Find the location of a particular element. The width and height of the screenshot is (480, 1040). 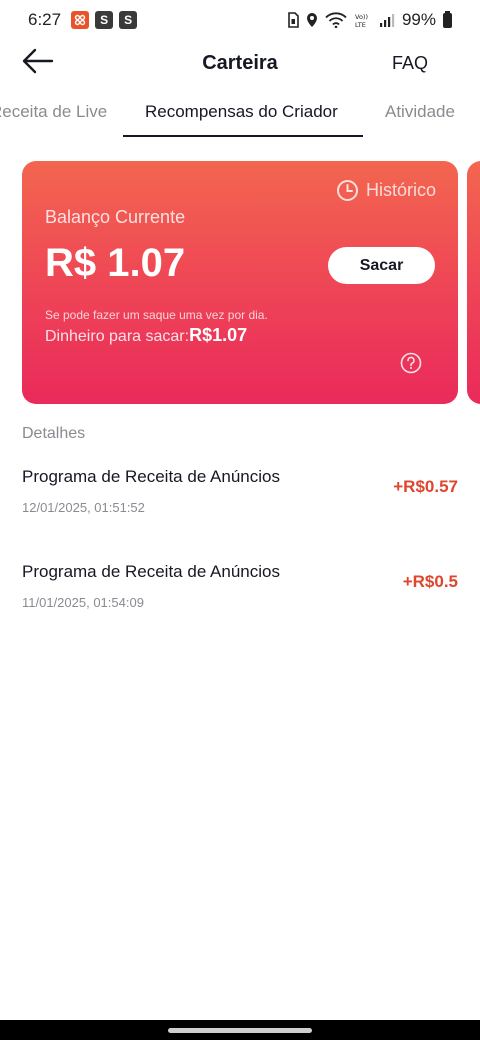

withdraw-note: Se pode fazer um saque uma vez por dia. is located at coordinates (156, 315).